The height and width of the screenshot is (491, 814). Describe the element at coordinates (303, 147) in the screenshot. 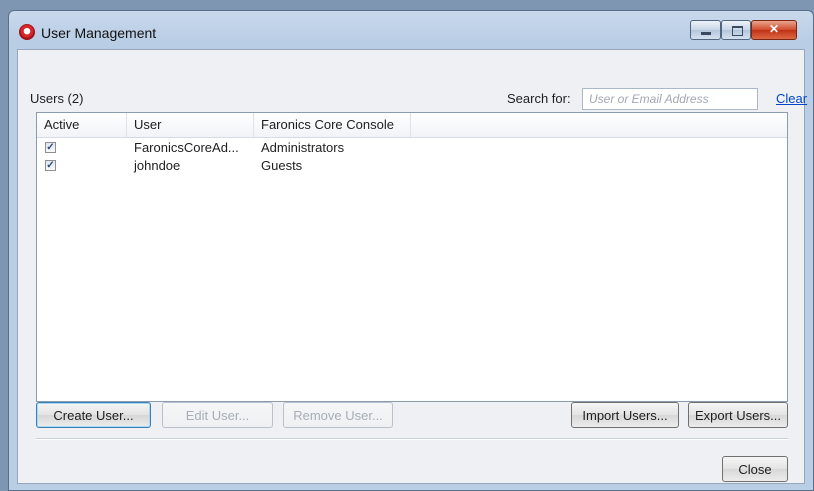

I see `console-group-cell: Administrators` at that location.